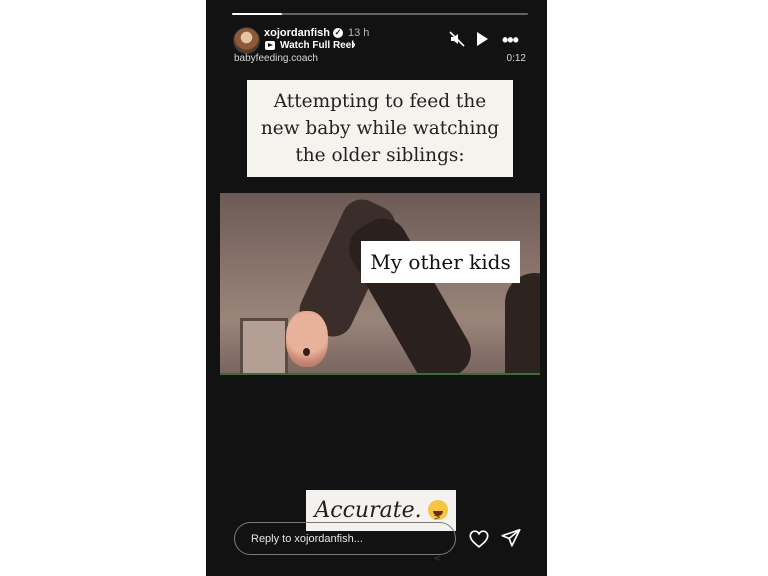 The image size is (768, 576). Describe the element at coordinates (270, 45) in the screenshot. I see `reel-icon` at that location.